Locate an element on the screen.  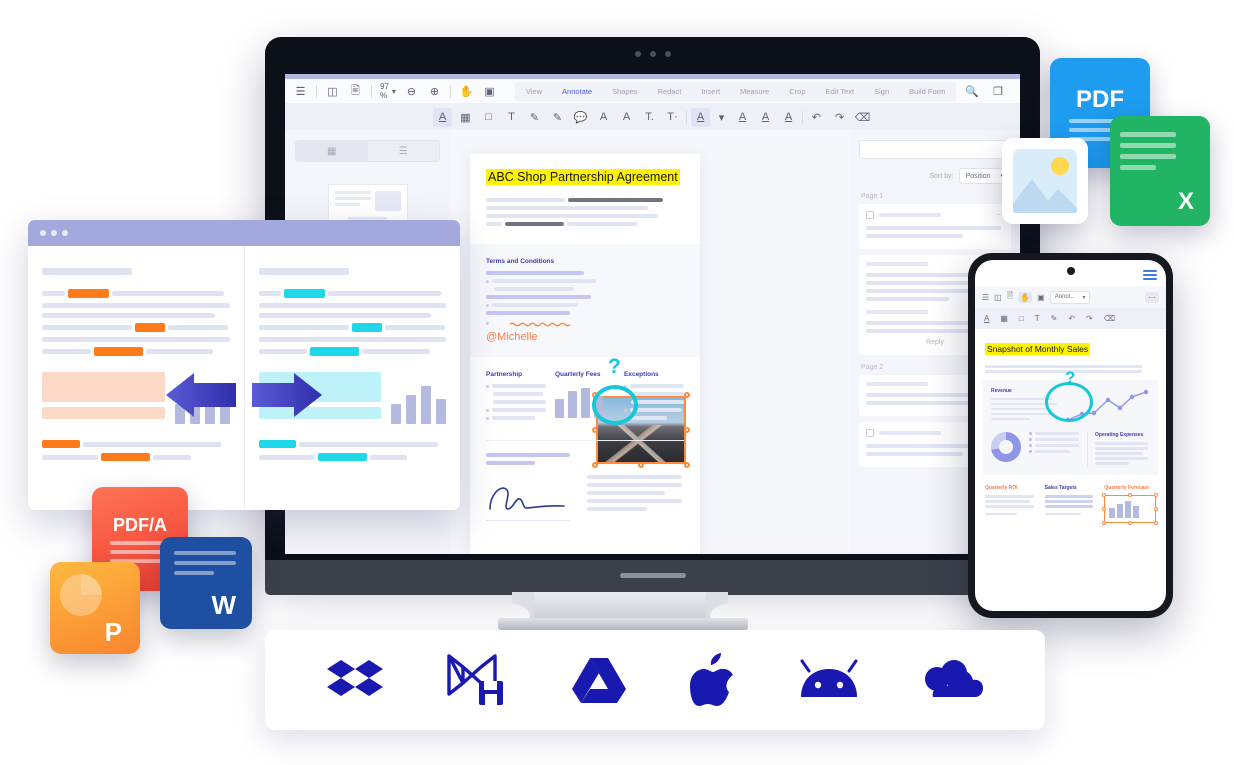
menu-item-insert: Insert is located at coordinates (710, 91).